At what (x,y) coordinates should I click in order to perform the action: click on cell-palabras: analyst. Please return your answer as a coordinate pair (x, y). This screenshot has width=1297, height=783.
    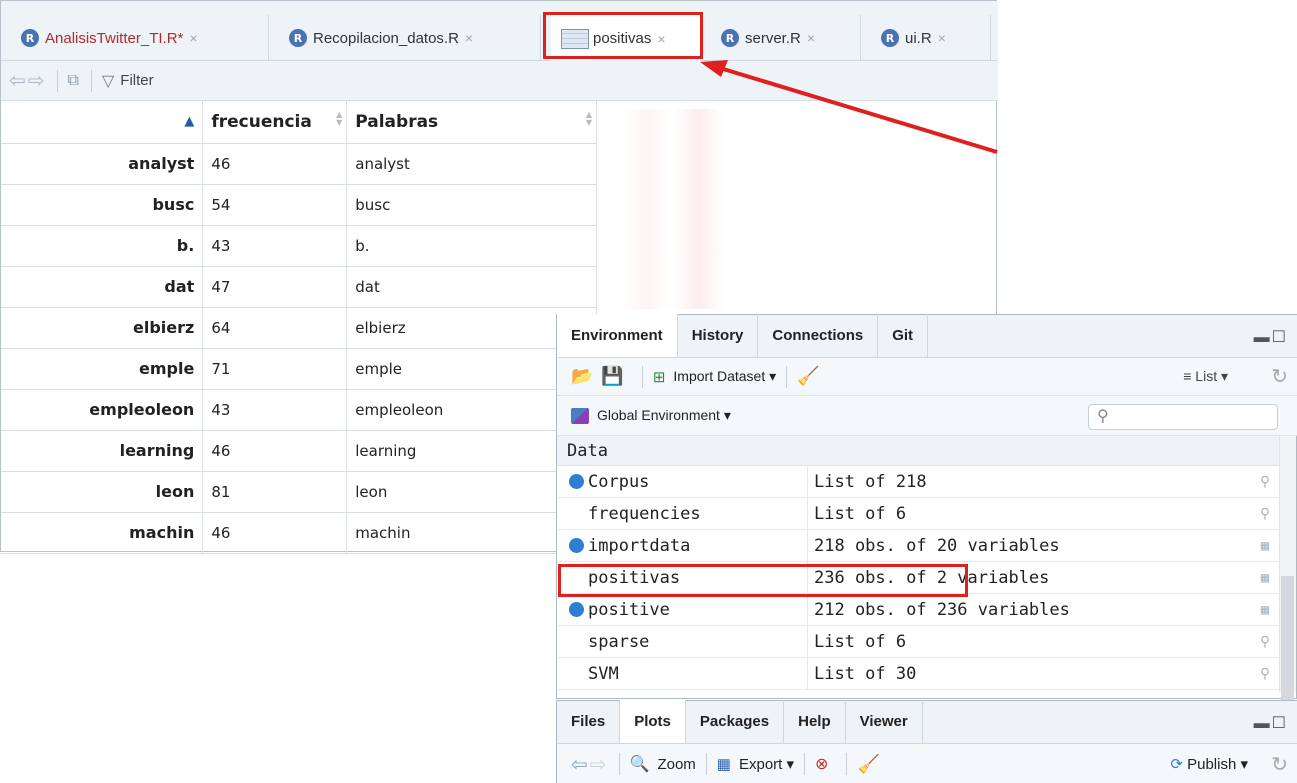
    Looking at the image, I should click on (471, 164).